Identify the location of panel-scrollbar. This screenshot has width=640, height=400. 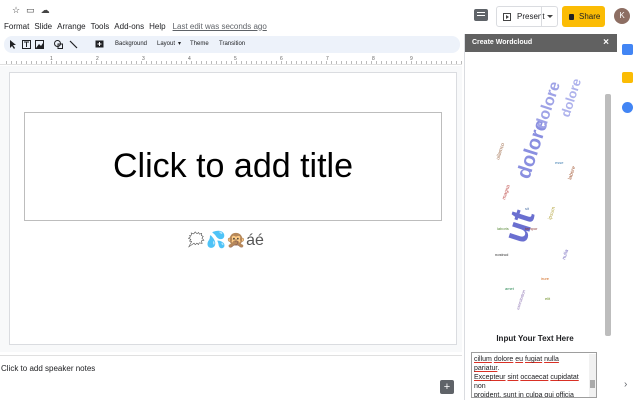
(608, 215).